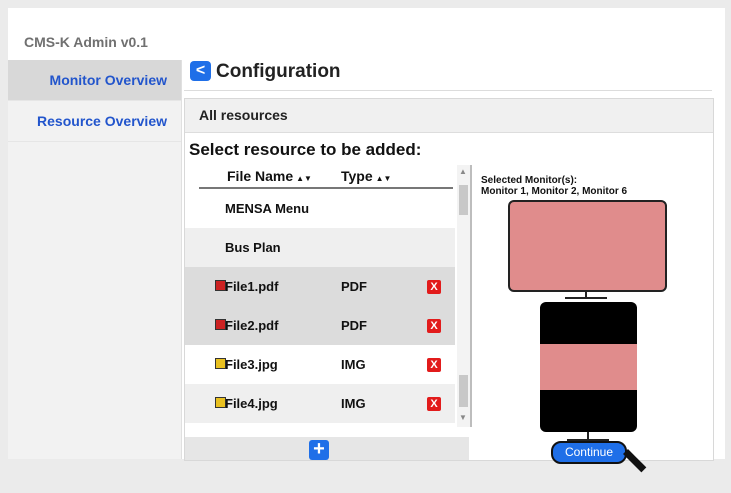 This screenshot has height=493, width=731. I want to click on monitor-preview-screen, so click(587, 246).